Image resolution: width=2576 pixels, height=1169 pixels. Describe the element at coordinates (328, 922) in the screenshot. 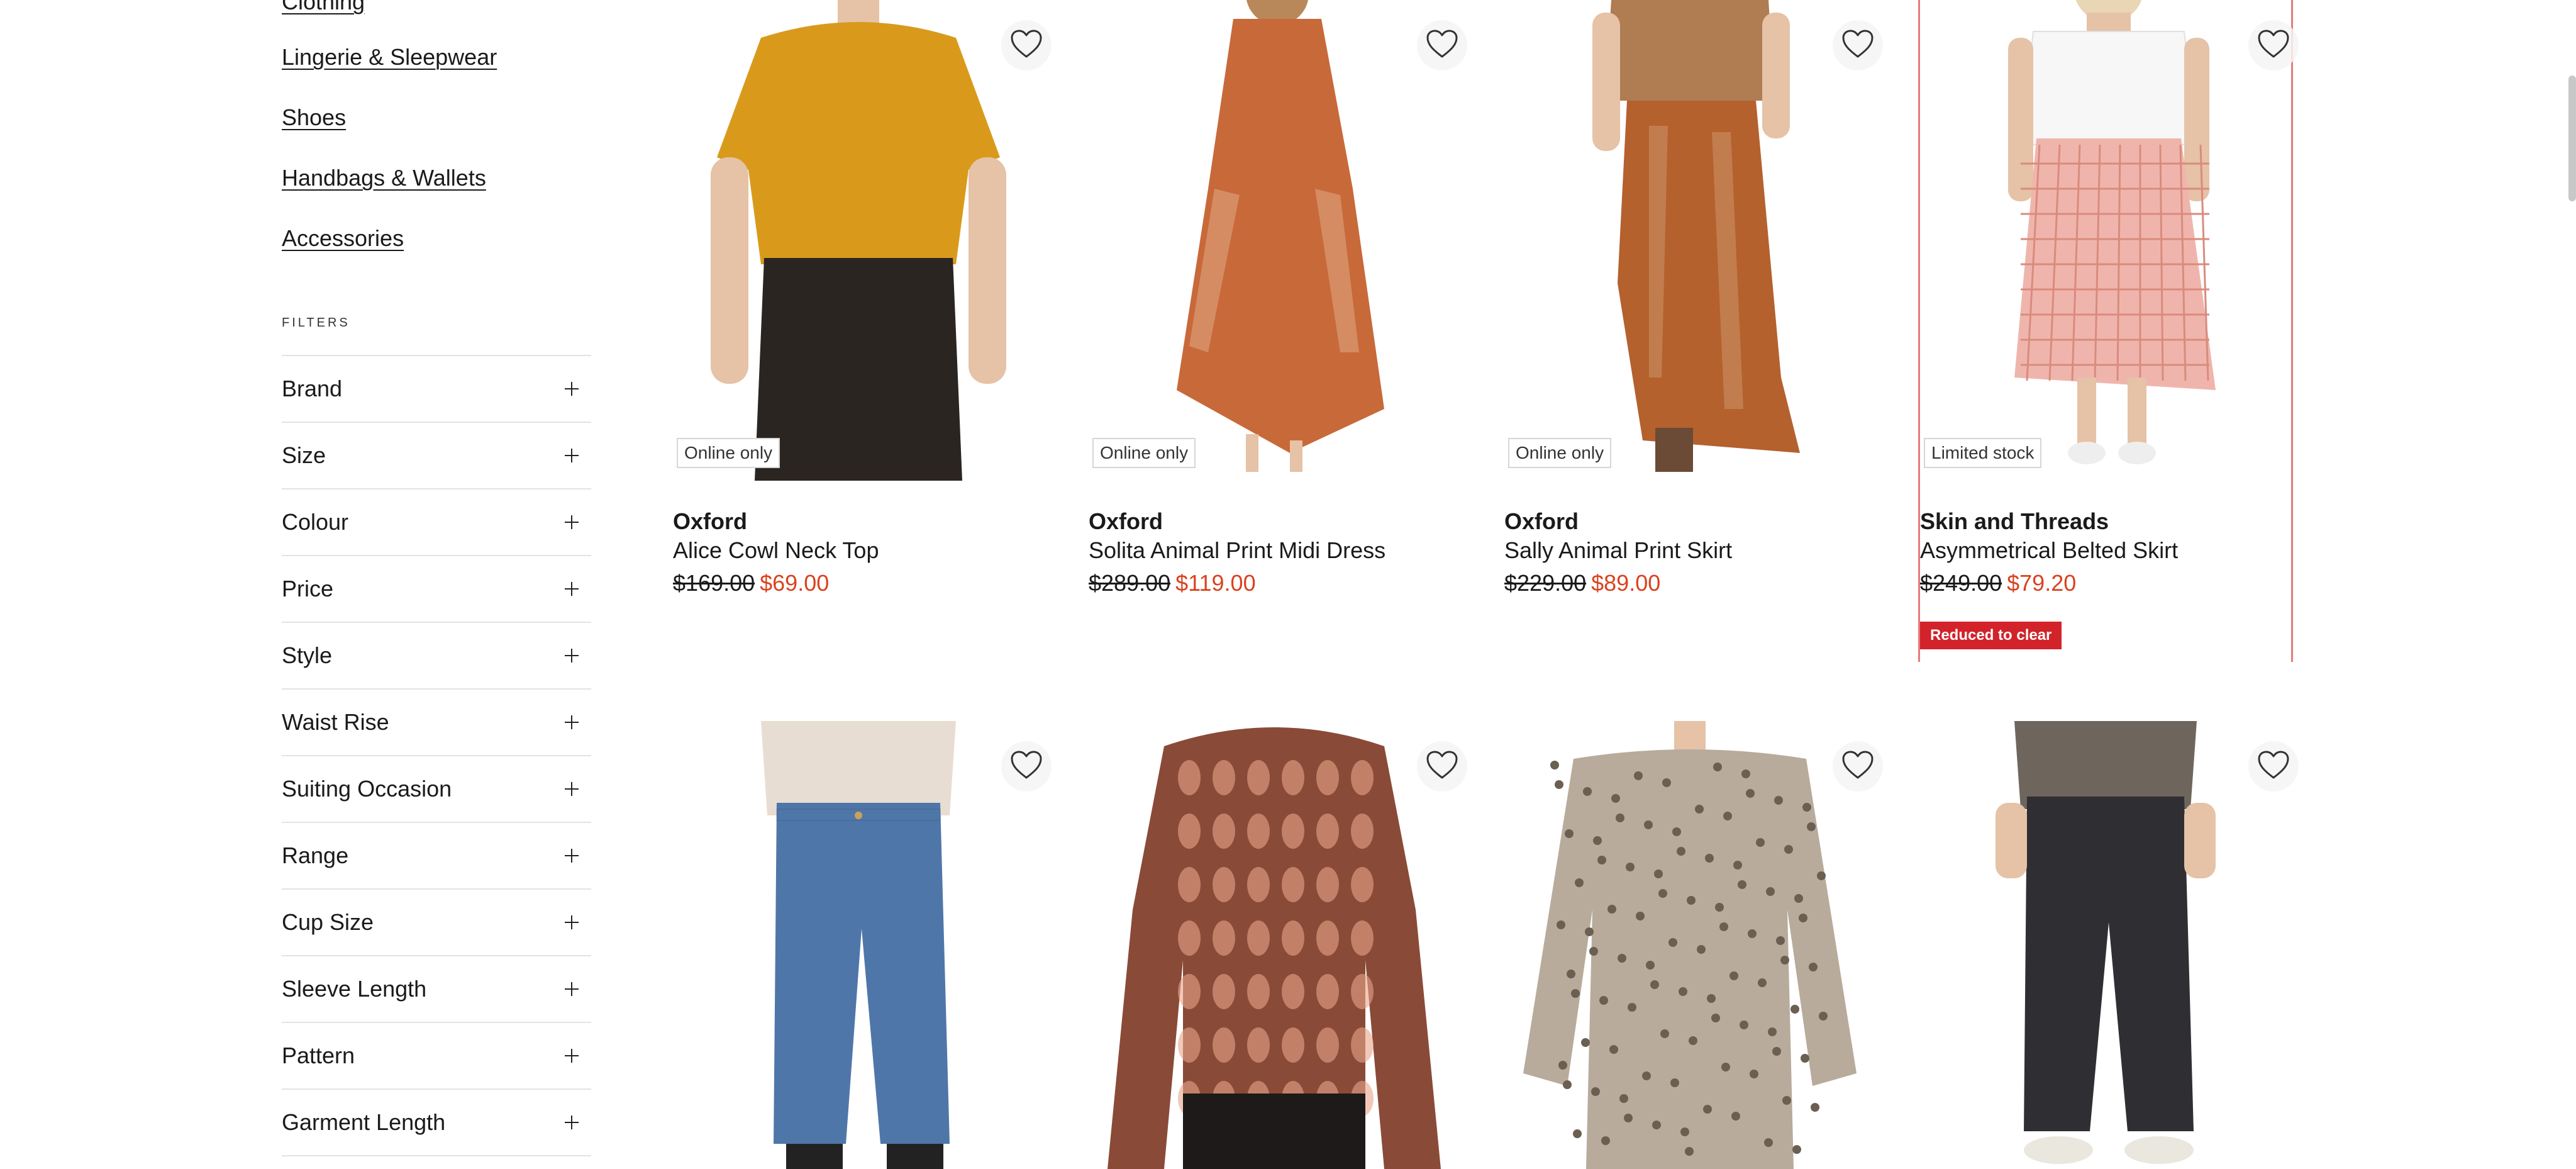

I see `filter-label: Cup Size` at that location.